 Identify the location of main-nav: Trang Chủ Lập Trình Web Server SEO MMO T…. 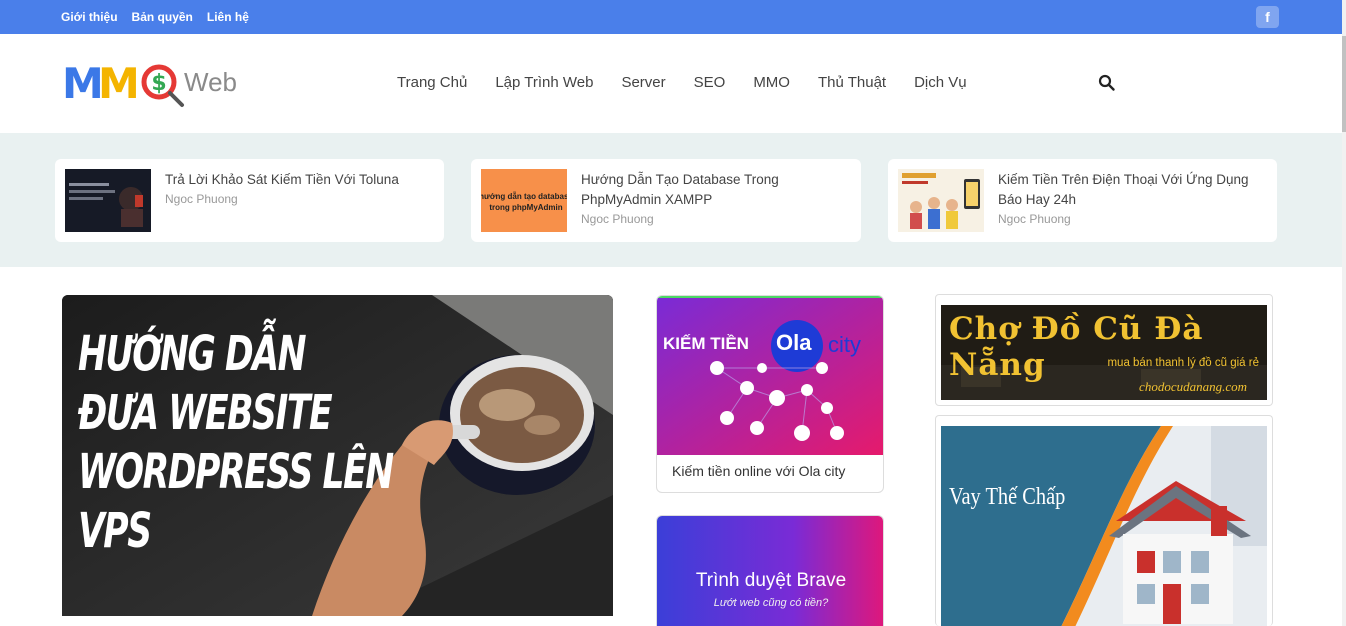
(696, 82).